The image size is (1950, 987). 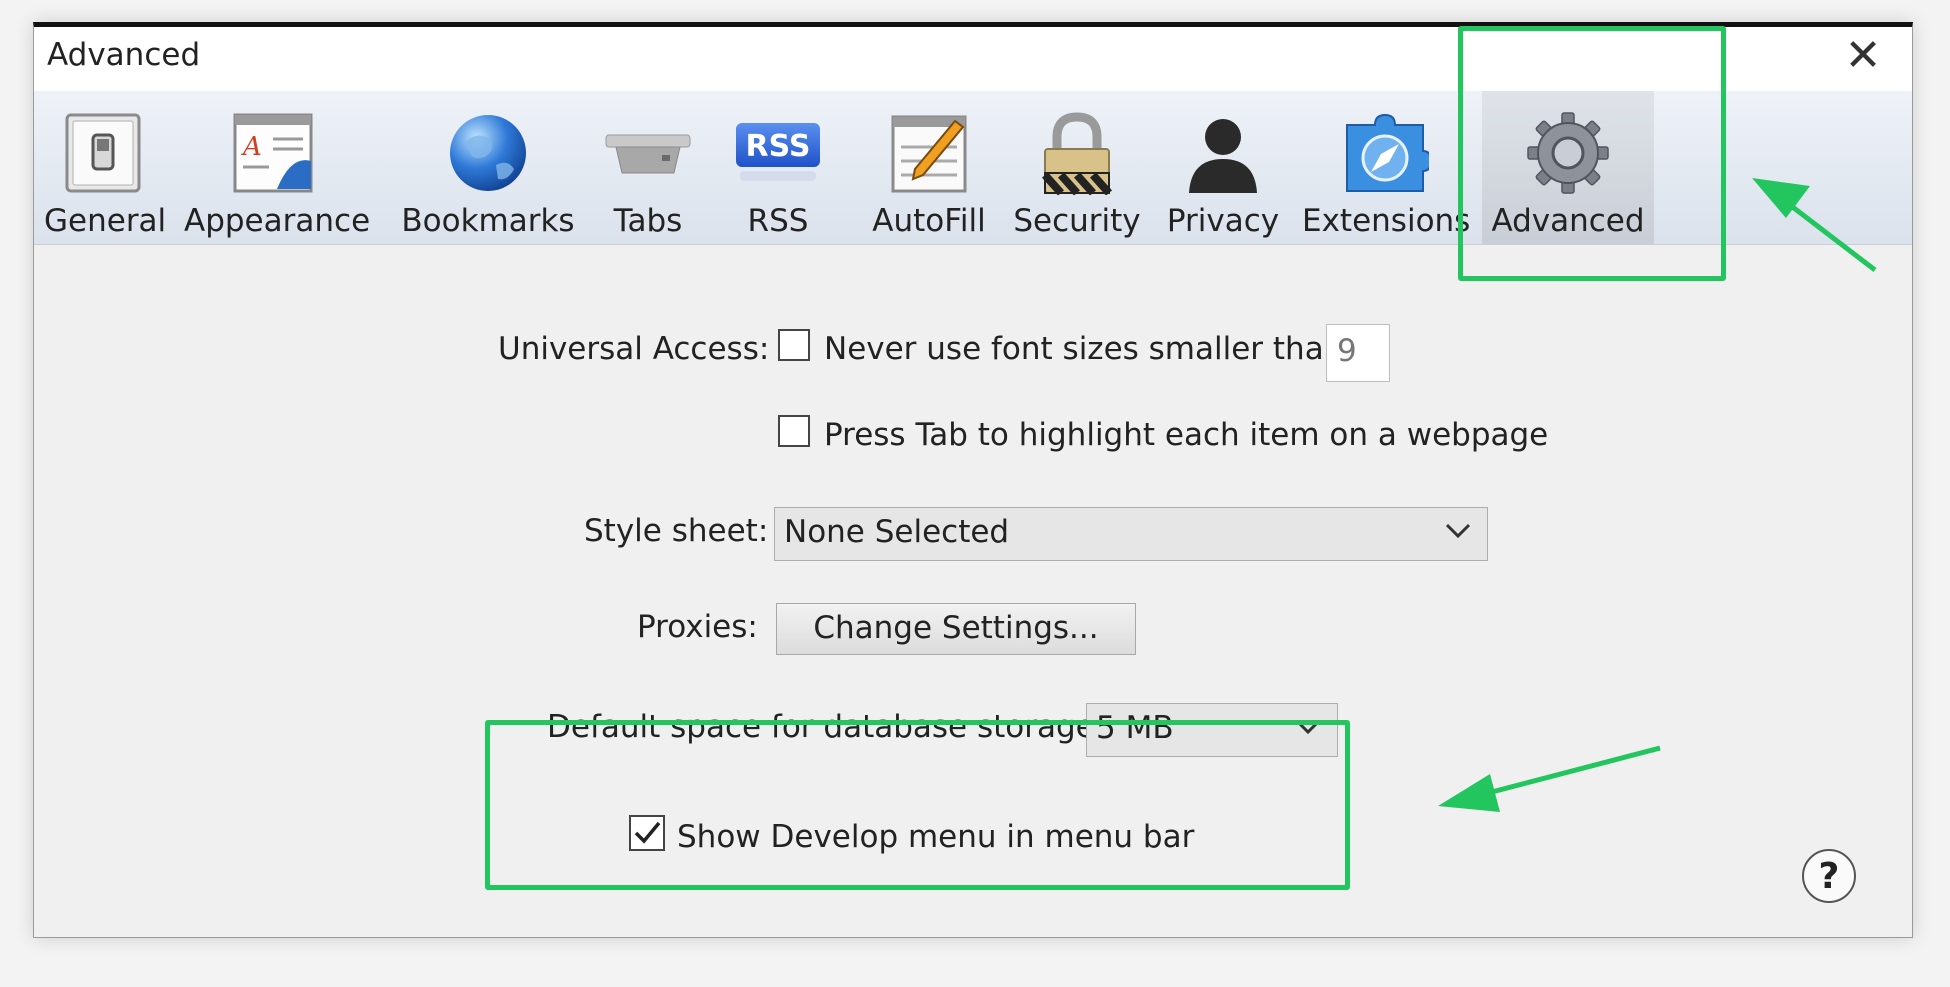 What do you see at coordinates (1657, 495) in the screenshot?
I see `annotation-arrows` at bounding box center [1657, 495].